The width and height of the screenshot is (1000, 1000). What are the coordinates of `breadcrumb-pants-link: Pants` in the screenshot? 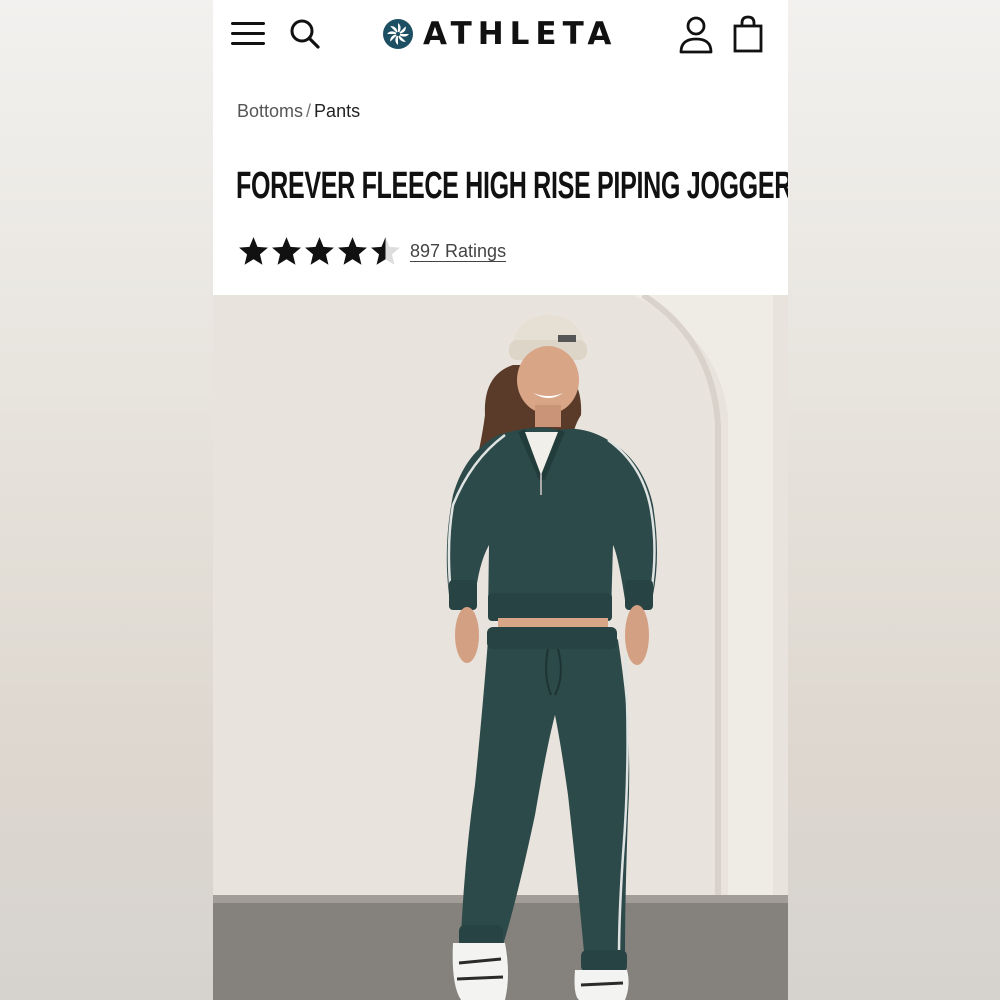 It's located at (337, 111).